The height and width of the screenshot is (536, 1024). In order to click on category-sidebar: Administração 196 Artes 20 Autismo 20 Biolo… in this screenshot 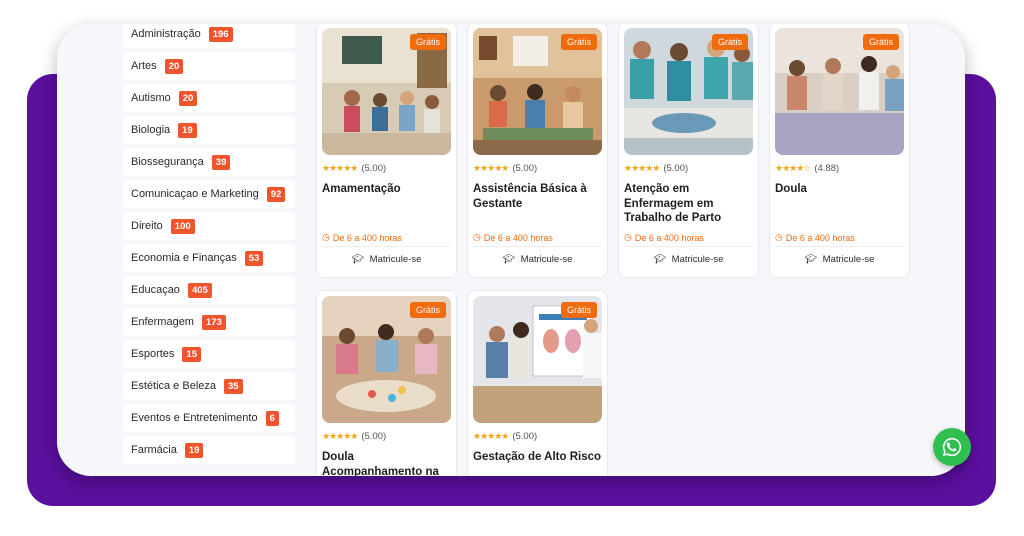, I will do `click(209, 246)`.